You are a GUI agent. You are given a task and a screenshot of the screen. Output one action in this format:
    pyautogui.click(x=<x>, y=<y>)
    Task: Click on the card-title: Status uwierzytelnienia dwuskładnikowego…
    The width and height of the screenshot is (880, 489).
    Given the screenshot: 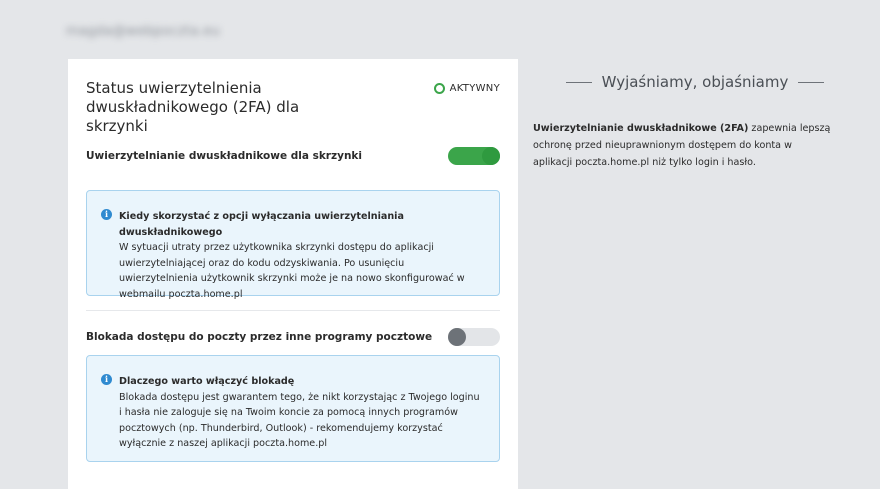 What is the action you would take?
    pyautogui.click(x=193, y=107)
    